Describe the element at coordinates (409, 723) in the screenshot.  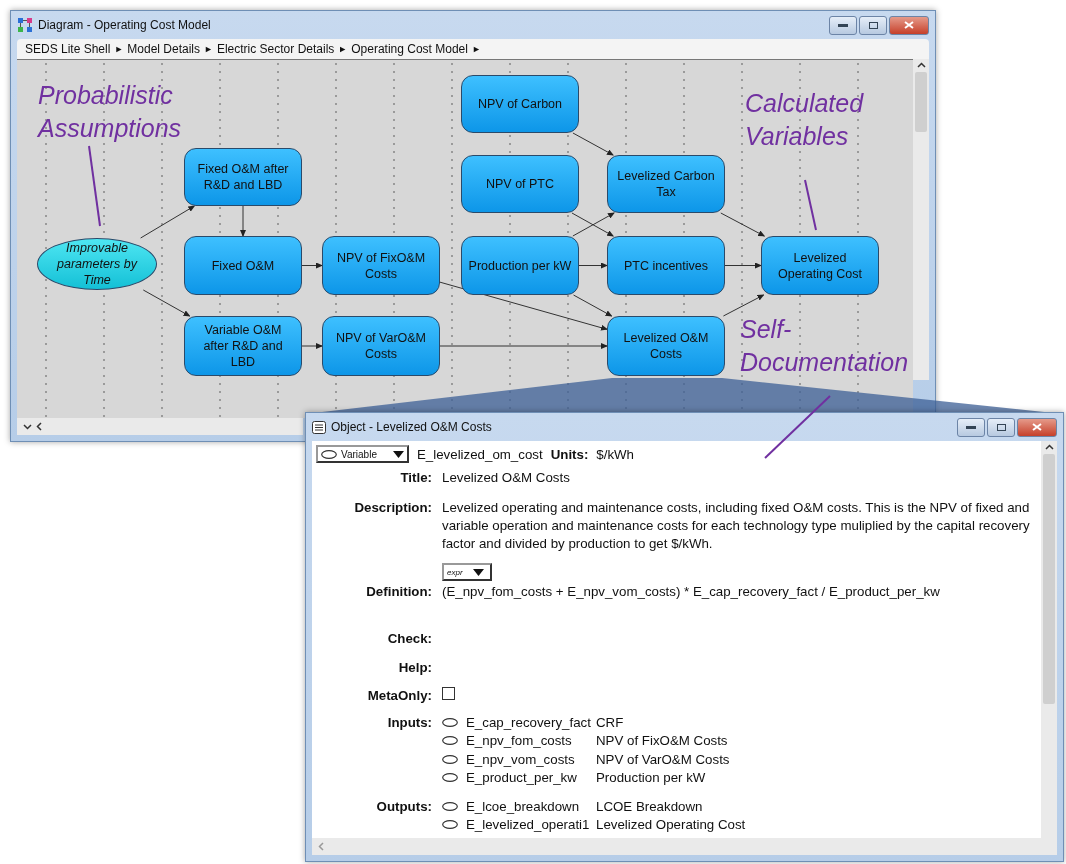
I see `field-label: Inputs:` at that location.